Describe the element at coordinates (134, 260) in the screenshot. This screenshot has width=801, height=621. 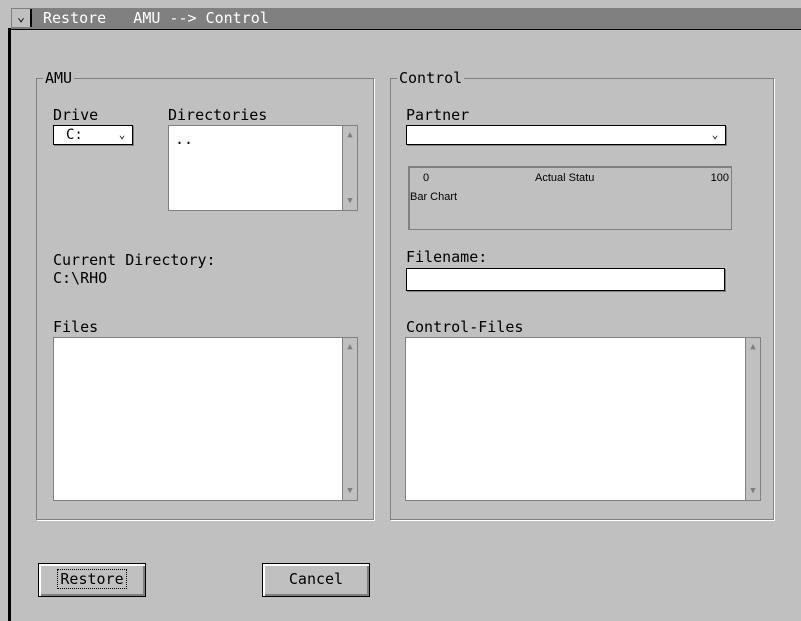
I see `current-directory-label: Current Directory:` at that location.